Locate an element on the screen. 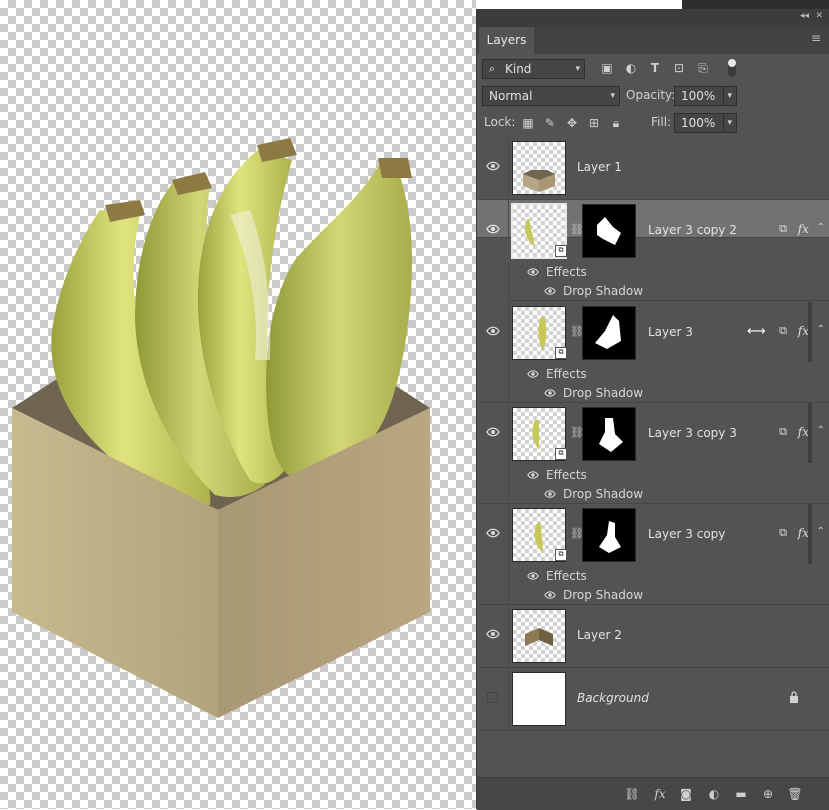  layer-row: ⧉ ⛓︎ Layer 3 ⟷ ⧉ fx ⌃ is located at coordinates (653, 333).